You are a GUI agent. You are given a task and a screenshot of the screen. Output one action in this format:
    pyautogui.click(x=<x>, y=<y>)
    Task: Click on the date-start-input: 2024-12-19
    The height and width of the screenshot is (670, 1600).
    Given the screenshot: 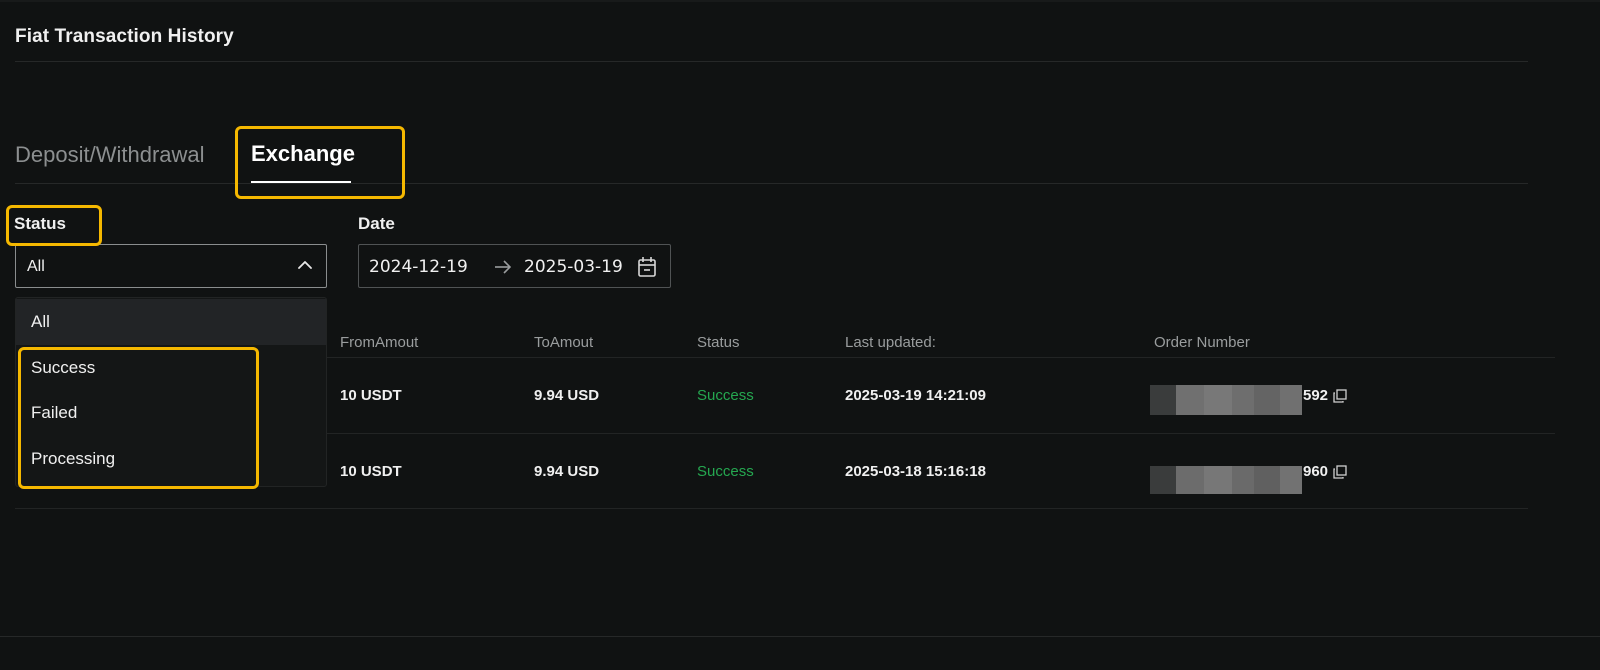 What is the action you would take?
    pyautogui.click(x=418, y=267)
    